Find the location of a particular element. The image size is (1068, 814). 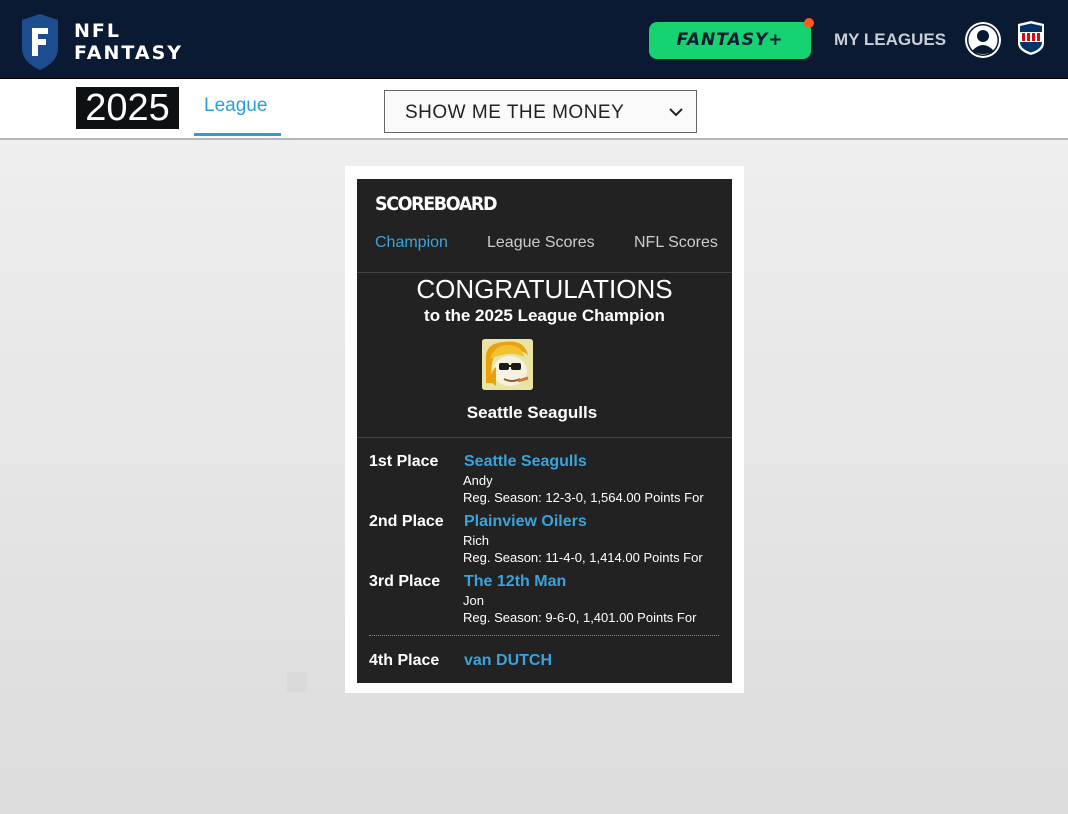

congrats-subheading: to the 2025 League Champion is located at coordinates (544, 315).